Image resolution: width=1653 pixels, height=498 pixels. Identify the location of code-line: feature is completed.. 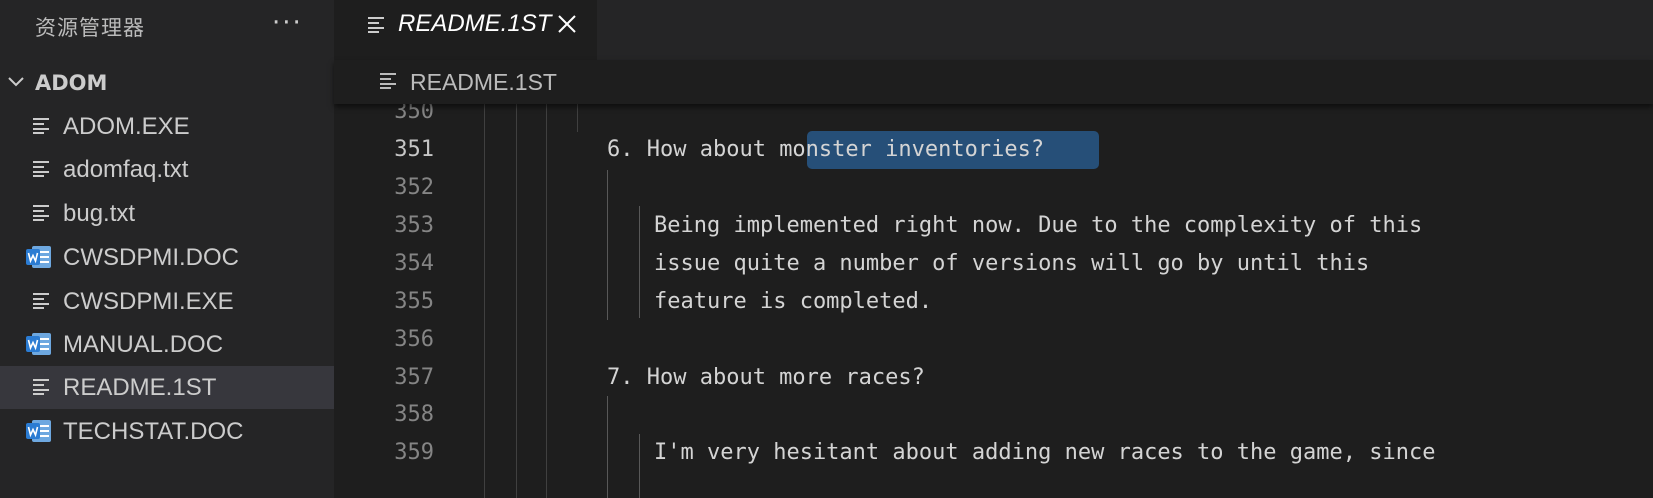
(793, 301).